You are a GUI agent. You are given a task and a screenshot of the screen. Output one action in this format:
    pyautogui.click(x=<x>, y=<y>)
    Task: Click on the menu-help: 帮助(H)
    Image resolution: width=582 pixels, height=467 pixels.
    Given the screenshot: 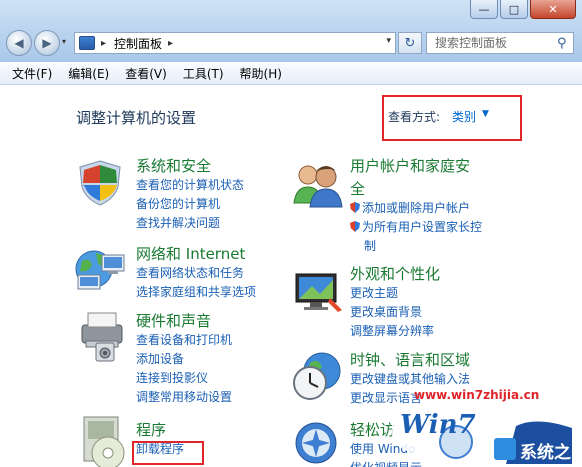 What is the action you would take?
    pyautogui.click(x=261, y=73)
    